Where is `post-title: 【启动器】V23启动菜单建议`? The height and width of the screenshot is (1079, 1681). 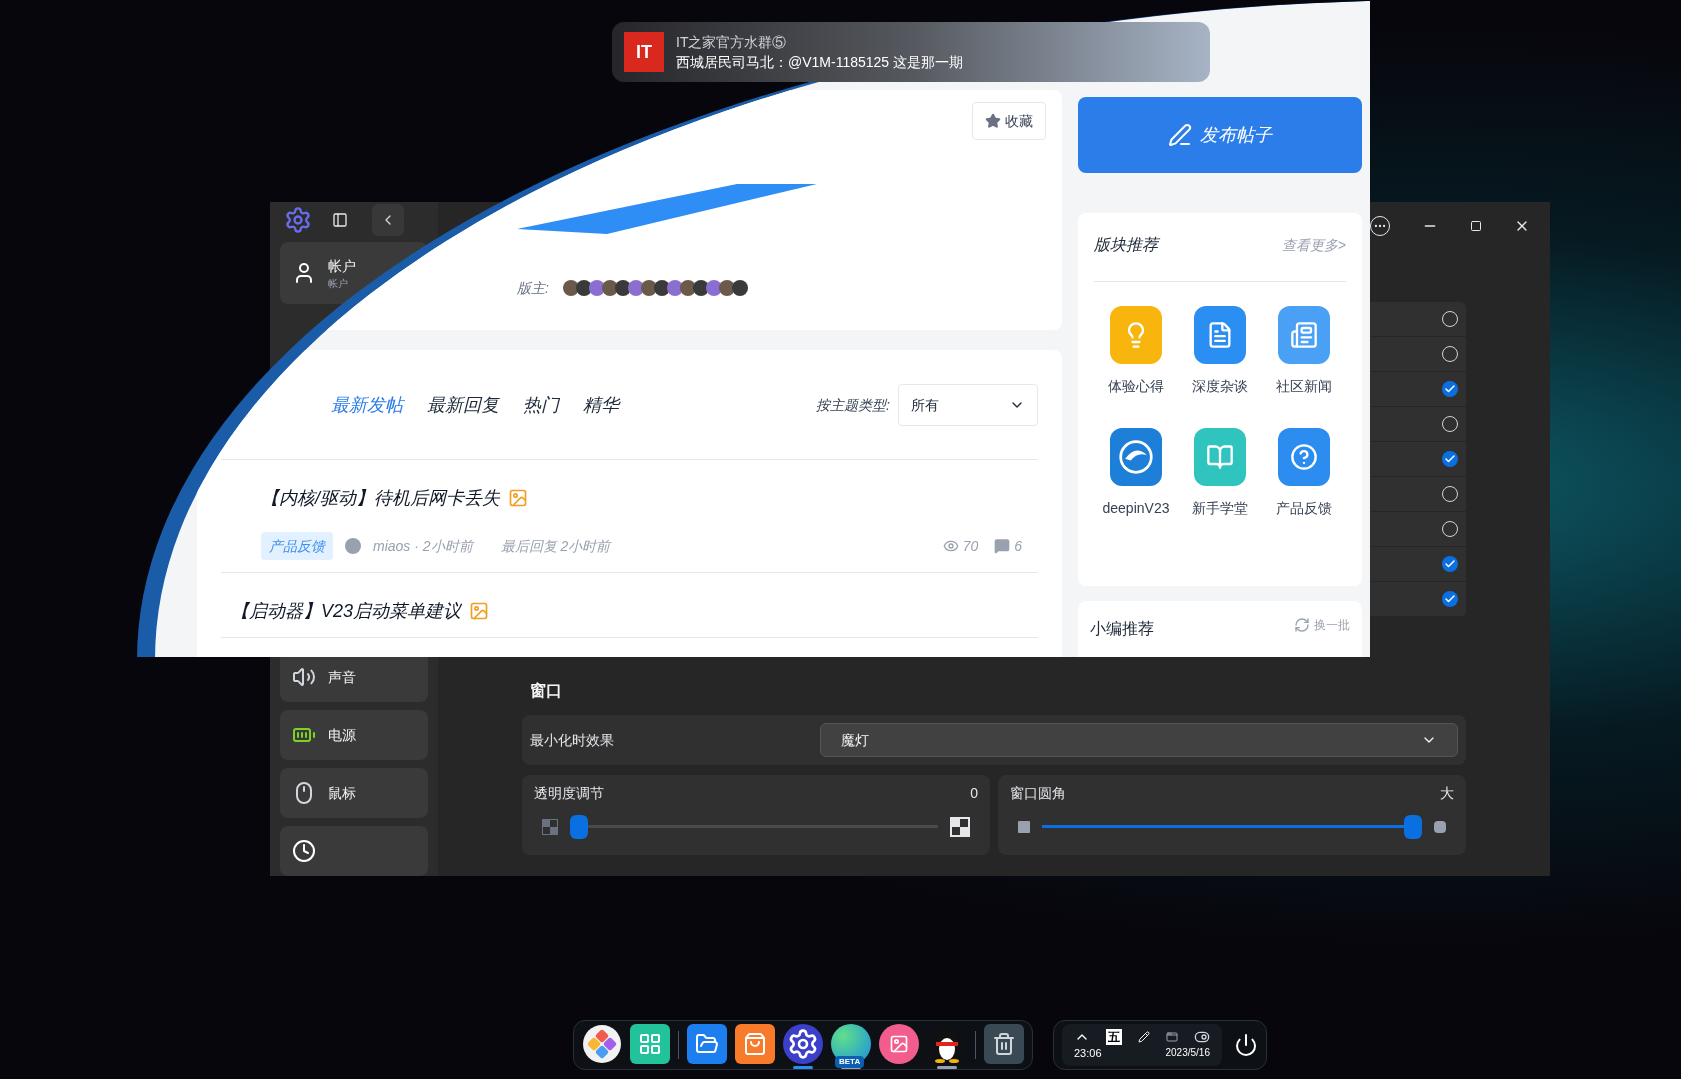 post-title: 【启动器】V23启动菜单建议 is located at coordinates (346, 611).